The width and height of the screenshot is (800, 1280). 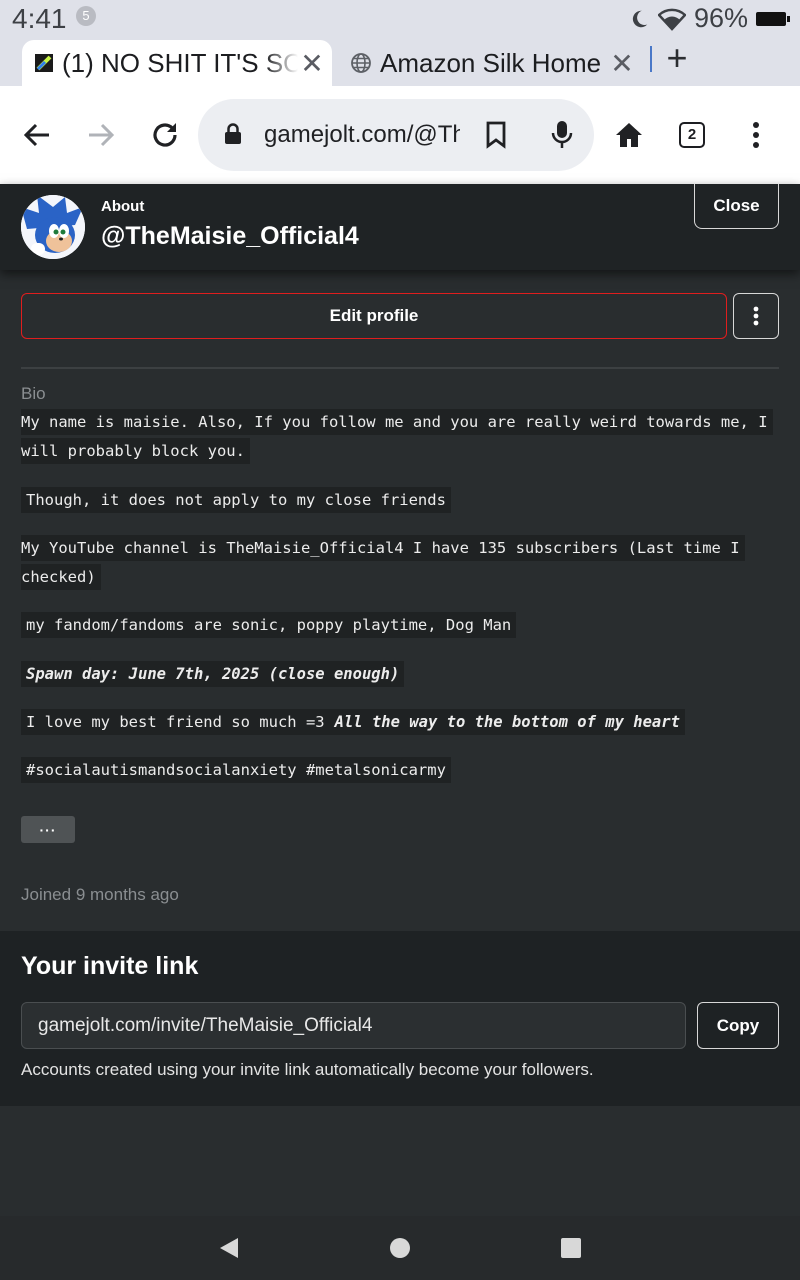 I want to click on circle-home-icon, so click(x=400, y=1248).